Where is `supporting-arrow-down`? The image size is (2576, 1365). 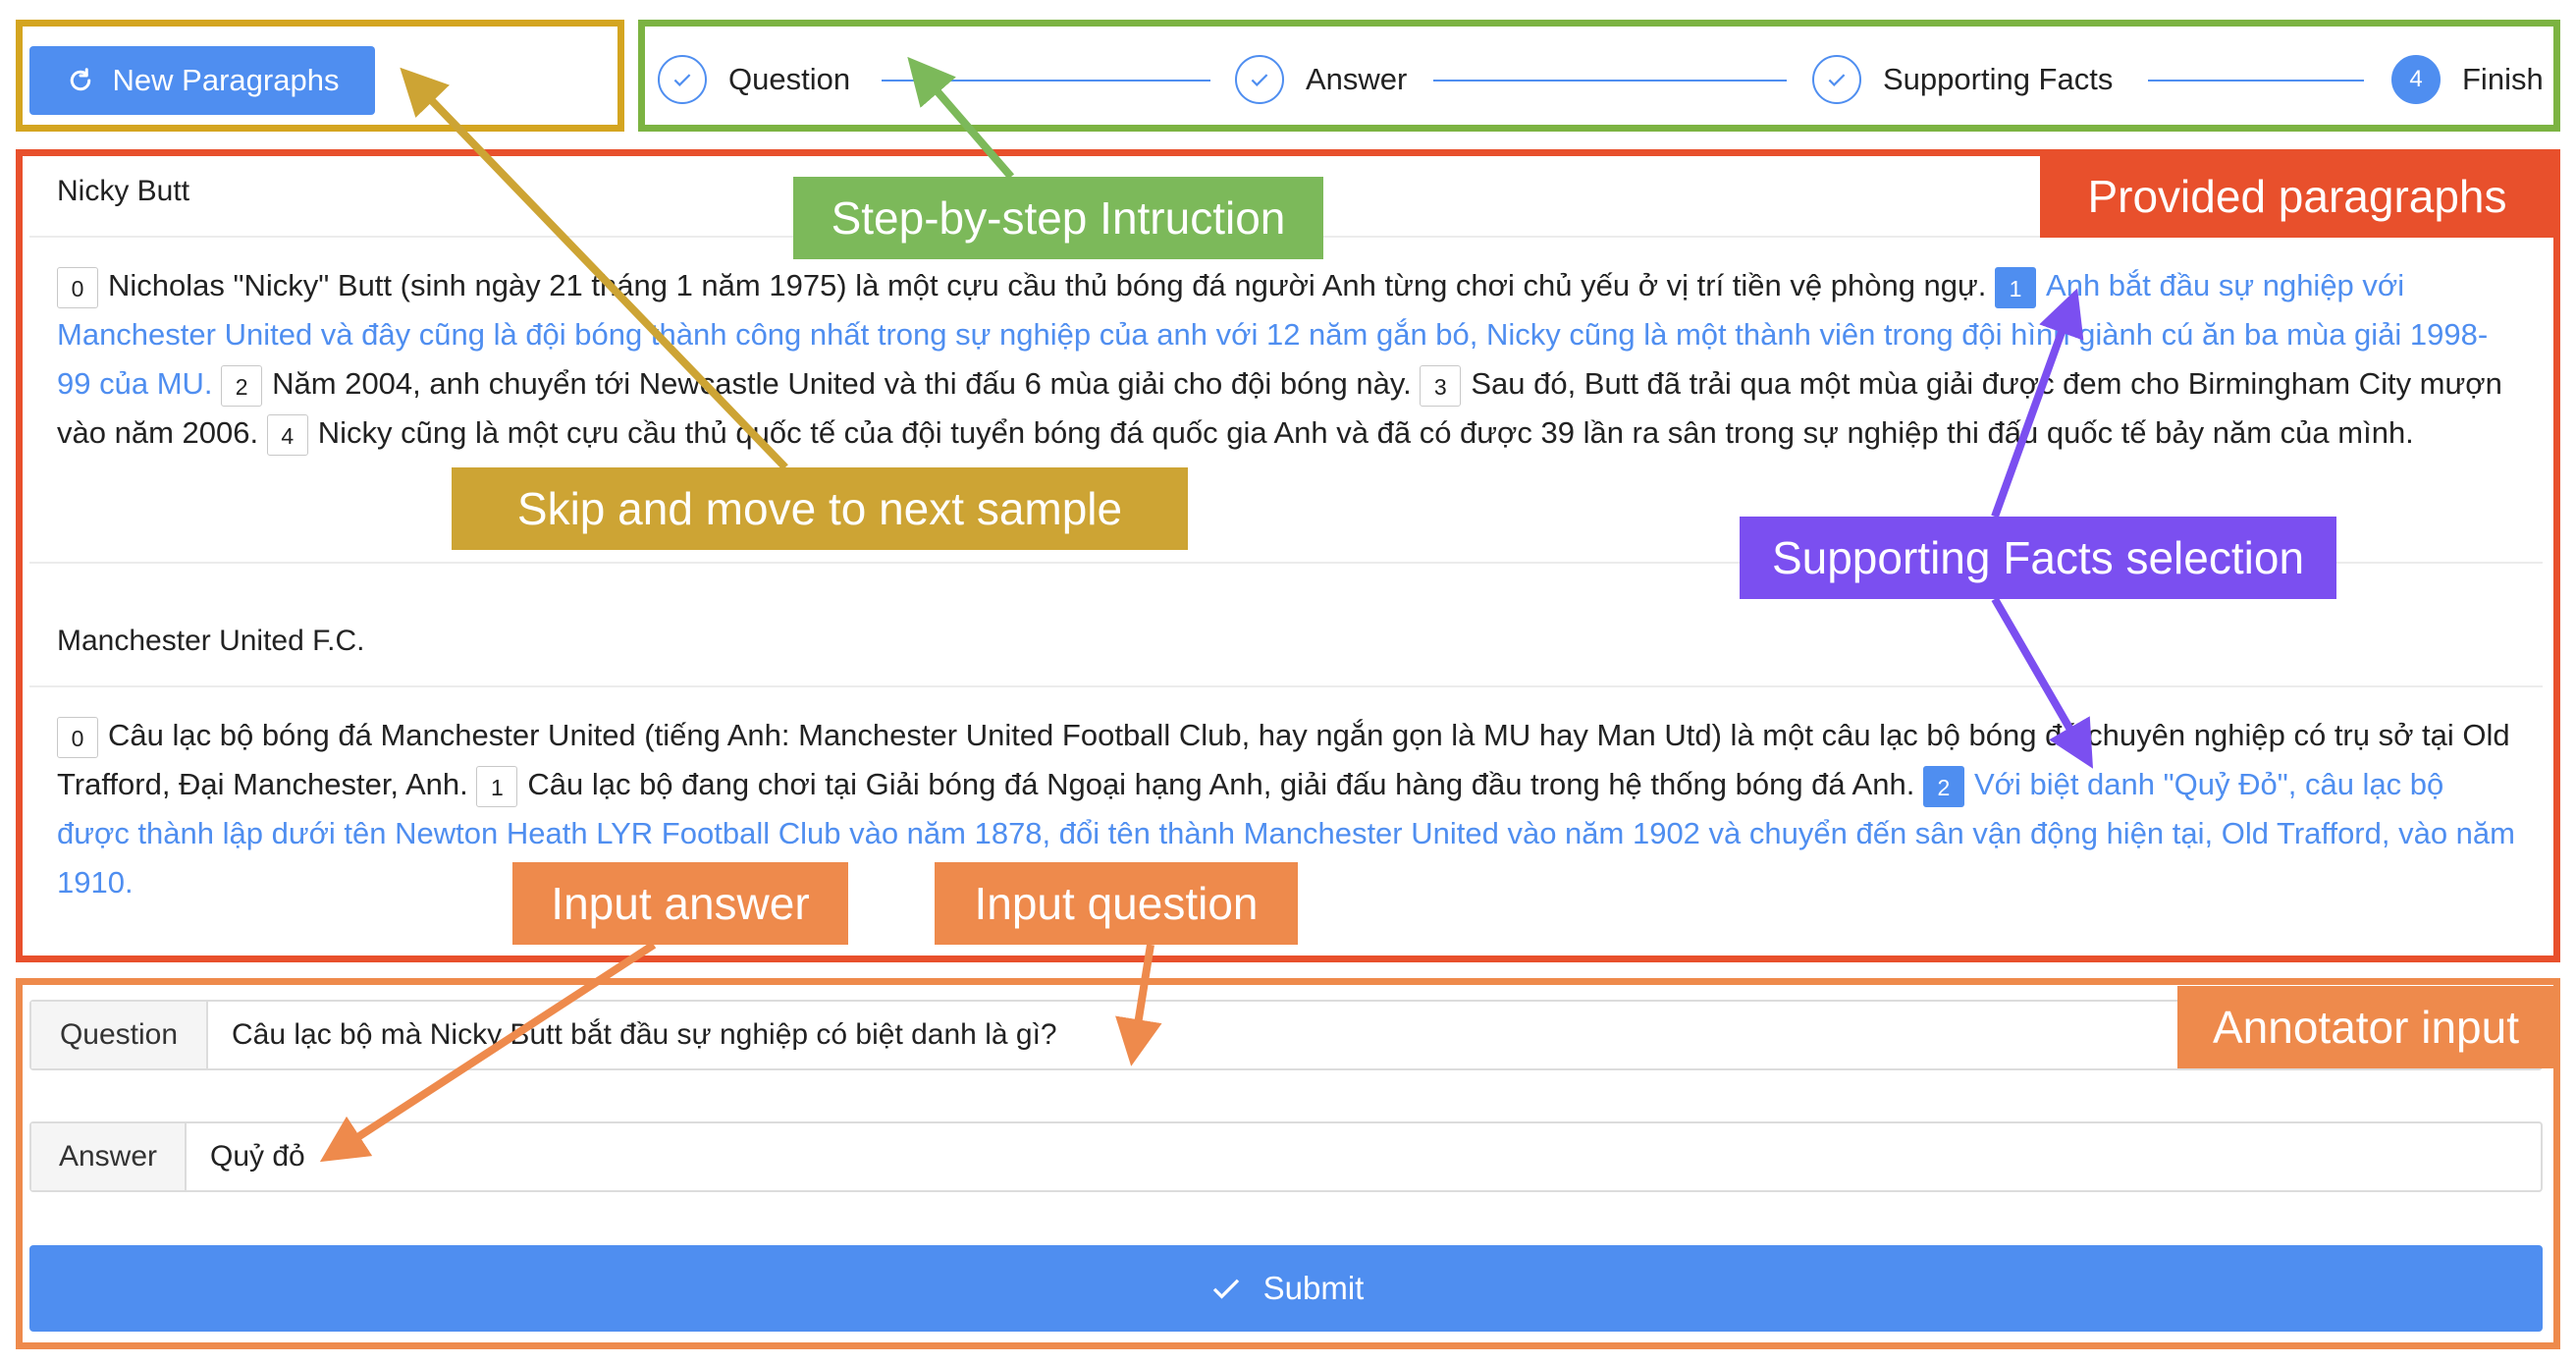
supporting-arrow-down is located at coordinates (2042, 682).